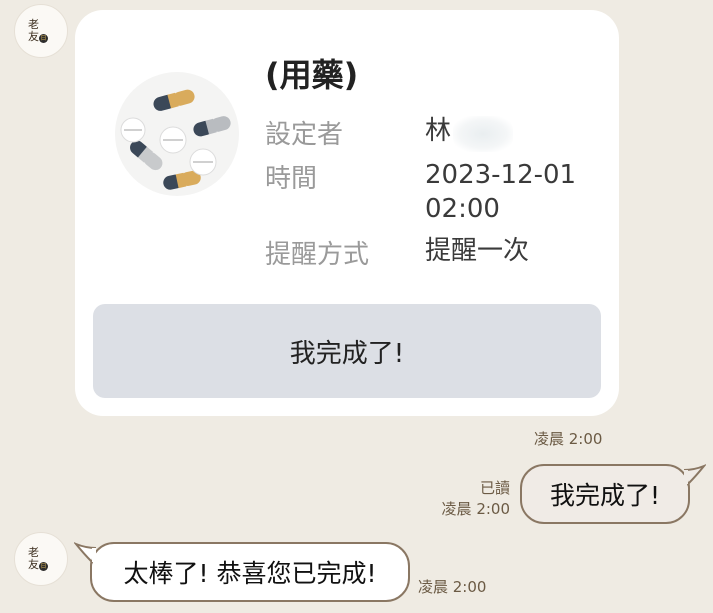 This screenshot has width=713, height=613. Describe the element at coordinates (605, 494) in the screenshot. I see `user-message-bubble: 我完成了!` at that location.